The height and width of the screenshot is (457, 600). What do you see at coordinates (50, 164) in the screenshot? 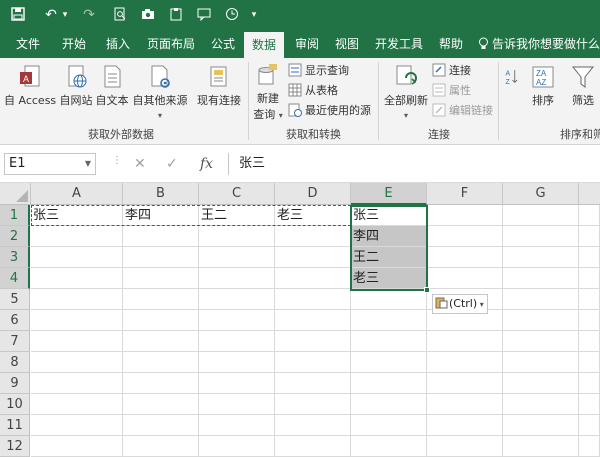
I see `name-box: E1 ▼` at bounding box center [50, 164].